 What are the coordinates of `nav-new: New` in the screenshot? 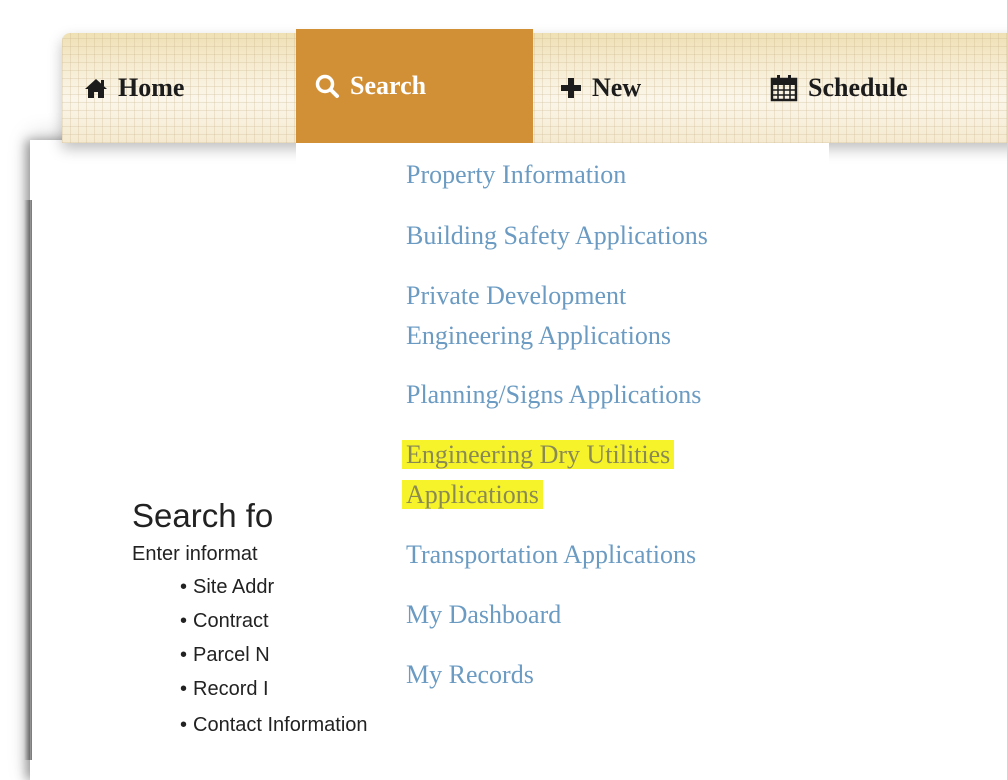 It's located at (600, 88).